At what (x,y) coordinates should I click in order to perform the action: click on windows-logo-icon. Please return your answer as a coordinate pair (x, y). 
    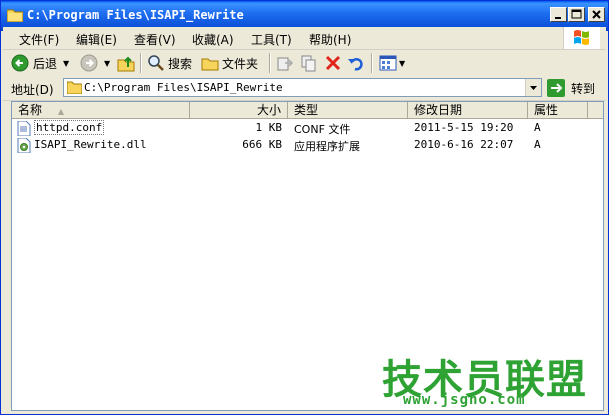
    Looking at the image, I should click on (581, 38).